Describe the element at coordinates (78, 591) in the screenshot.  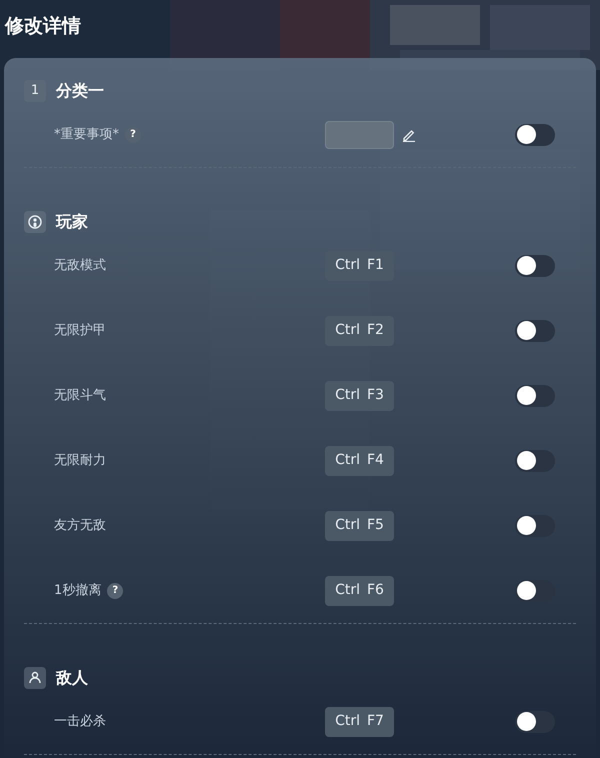
I see `option-label: 1秒撤离` at that location.